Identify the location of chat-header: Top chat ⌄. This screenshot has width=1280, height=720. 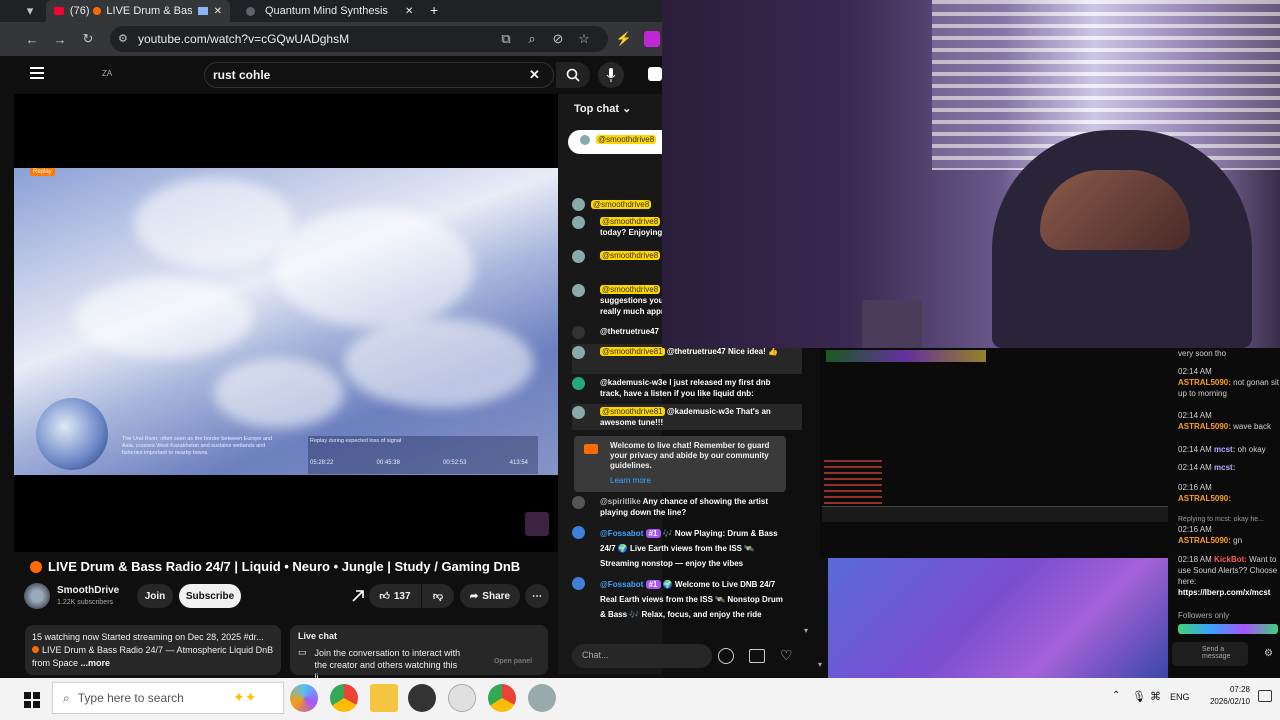
(610, 108).